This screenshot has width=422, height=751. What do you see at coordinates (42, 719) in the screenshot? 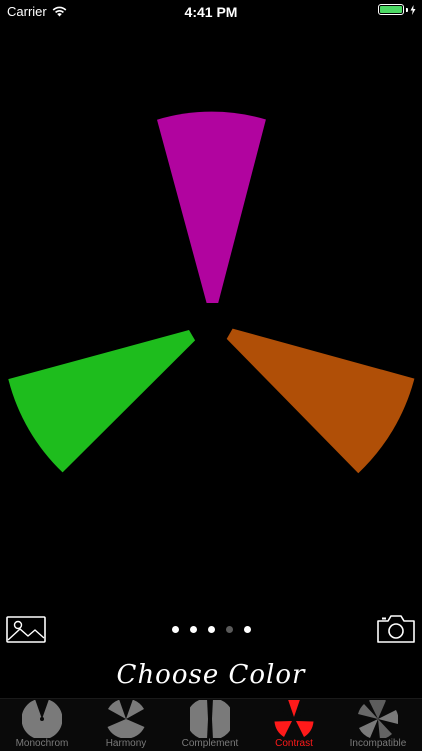
I see `monochrom-icon` at bounding box center [42, 719].